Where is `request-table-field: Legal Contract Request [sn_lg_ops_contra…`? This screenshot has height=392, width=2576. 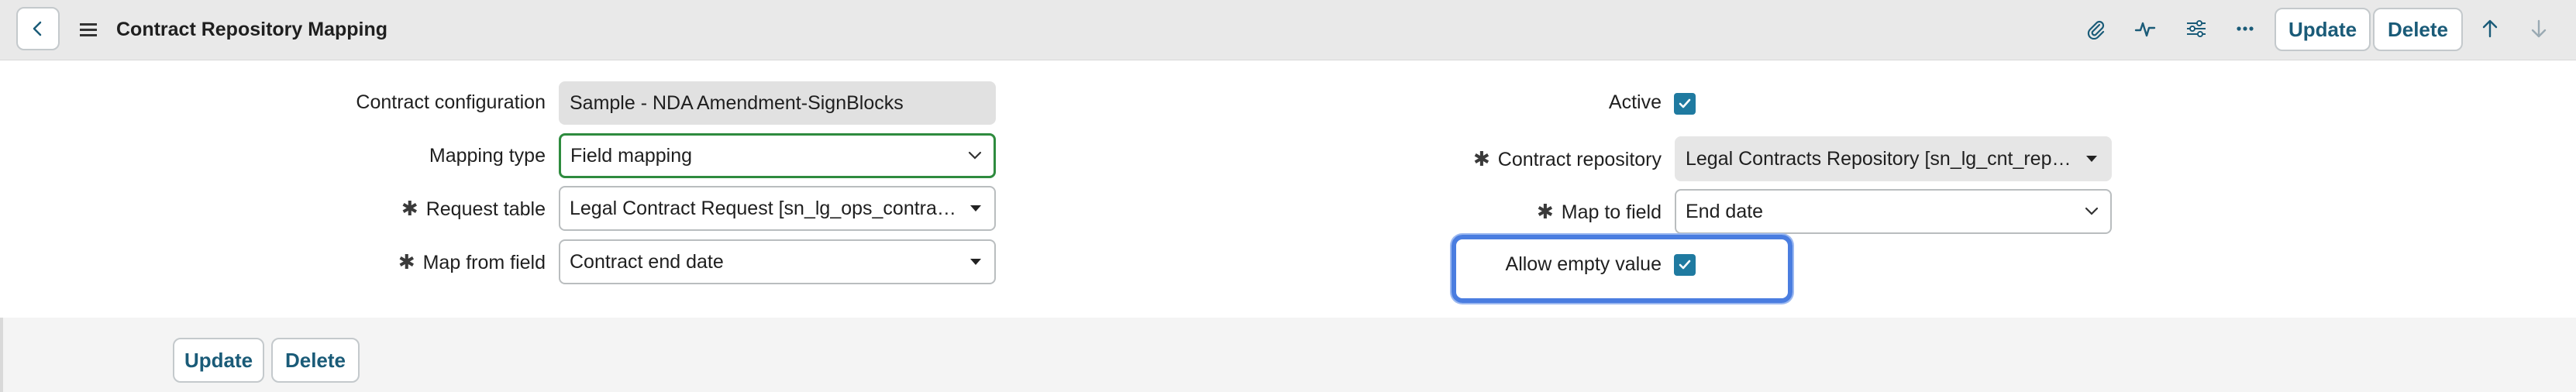 request-table-field: Legal Contract Request [sn_lg_ops_contra… is located at coordinates (777, 208).